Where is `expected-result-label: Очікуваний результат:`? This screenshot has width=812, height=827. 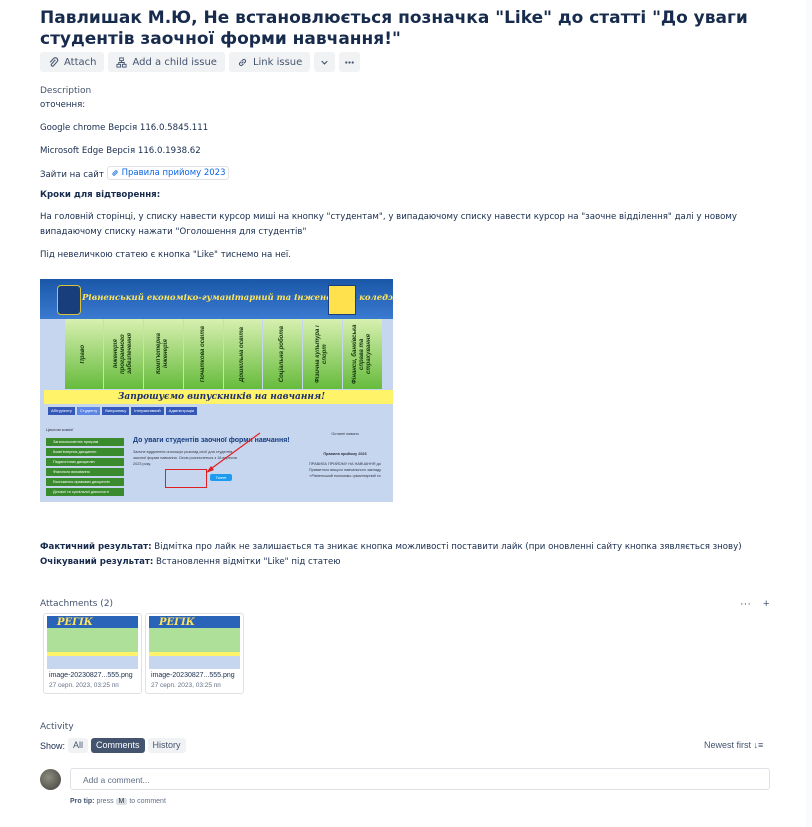
expected-result-label: Очікуваний результат: is located at coordinates (97, 562).